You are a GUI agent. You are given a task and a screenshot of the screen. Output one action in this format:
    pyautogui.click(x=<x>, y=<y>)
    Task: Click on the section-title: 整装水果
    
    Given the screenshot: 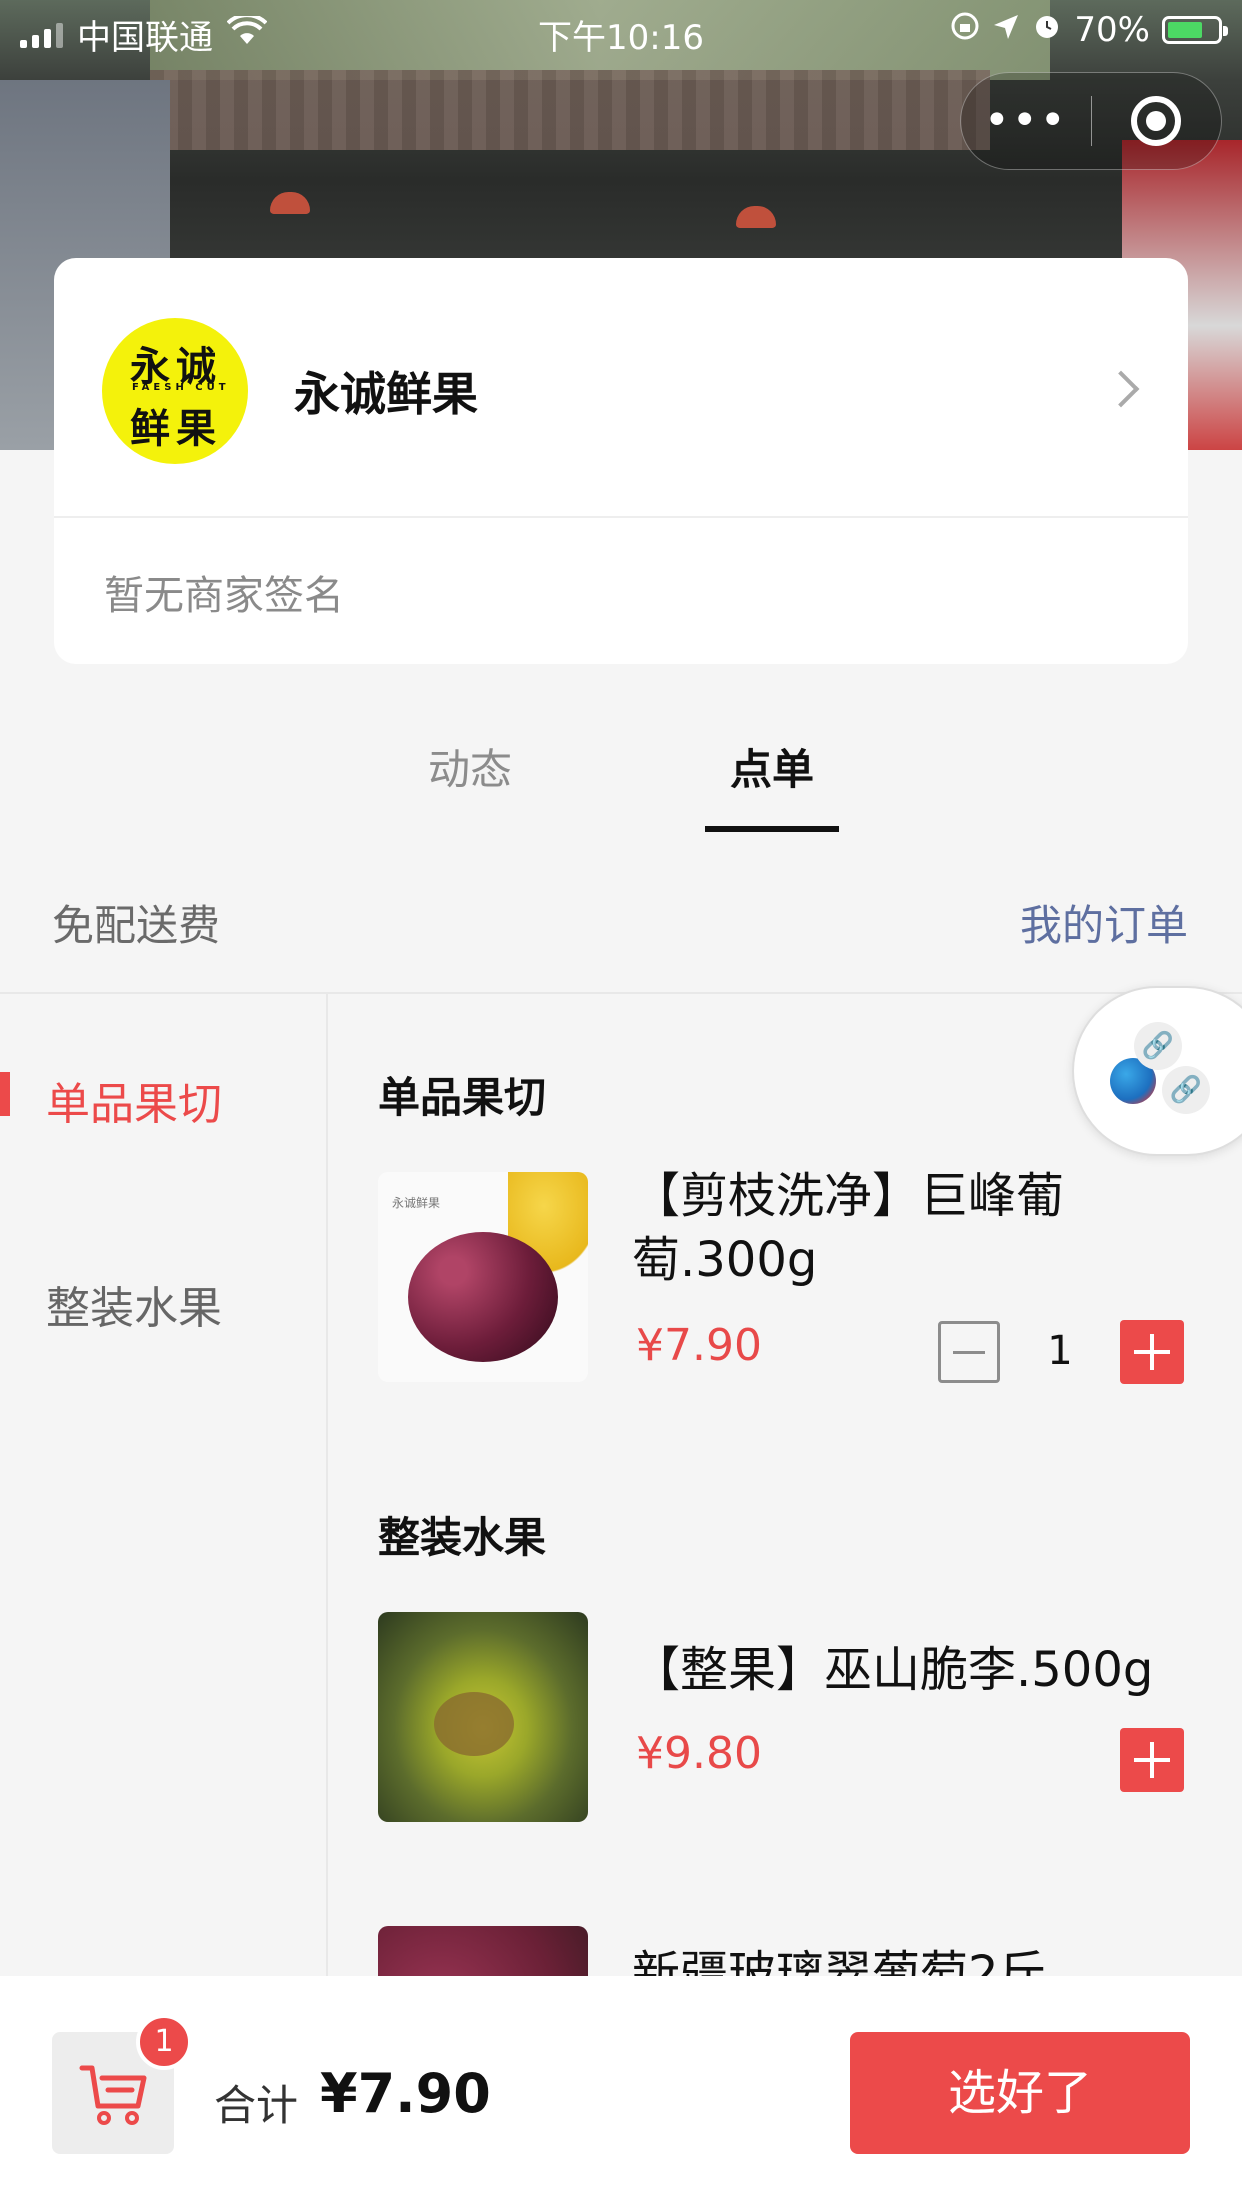 What is the action you would take?
    pyautogui.click(x=462, y=1537)
    